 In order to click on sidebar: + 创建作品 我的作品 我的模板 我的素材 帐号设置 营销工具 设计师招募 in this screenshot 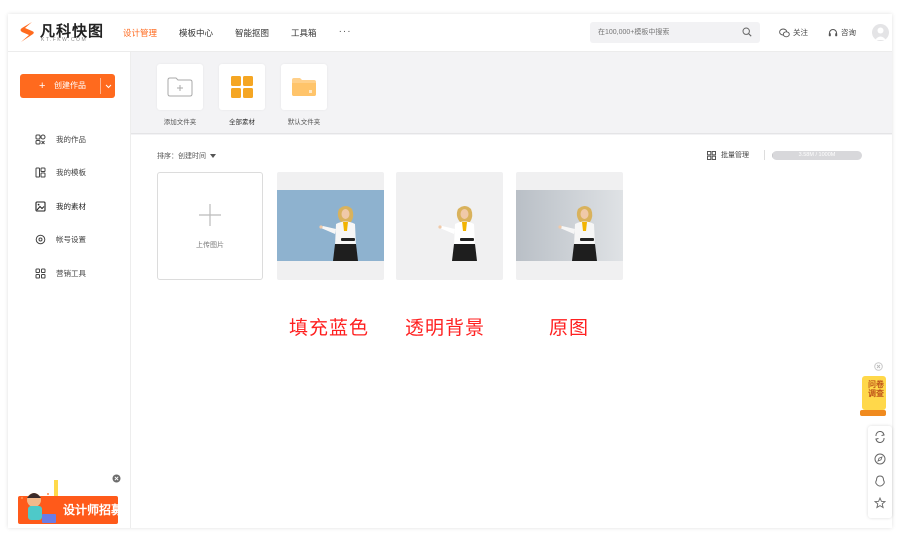, I will do `click(69, 290)`.